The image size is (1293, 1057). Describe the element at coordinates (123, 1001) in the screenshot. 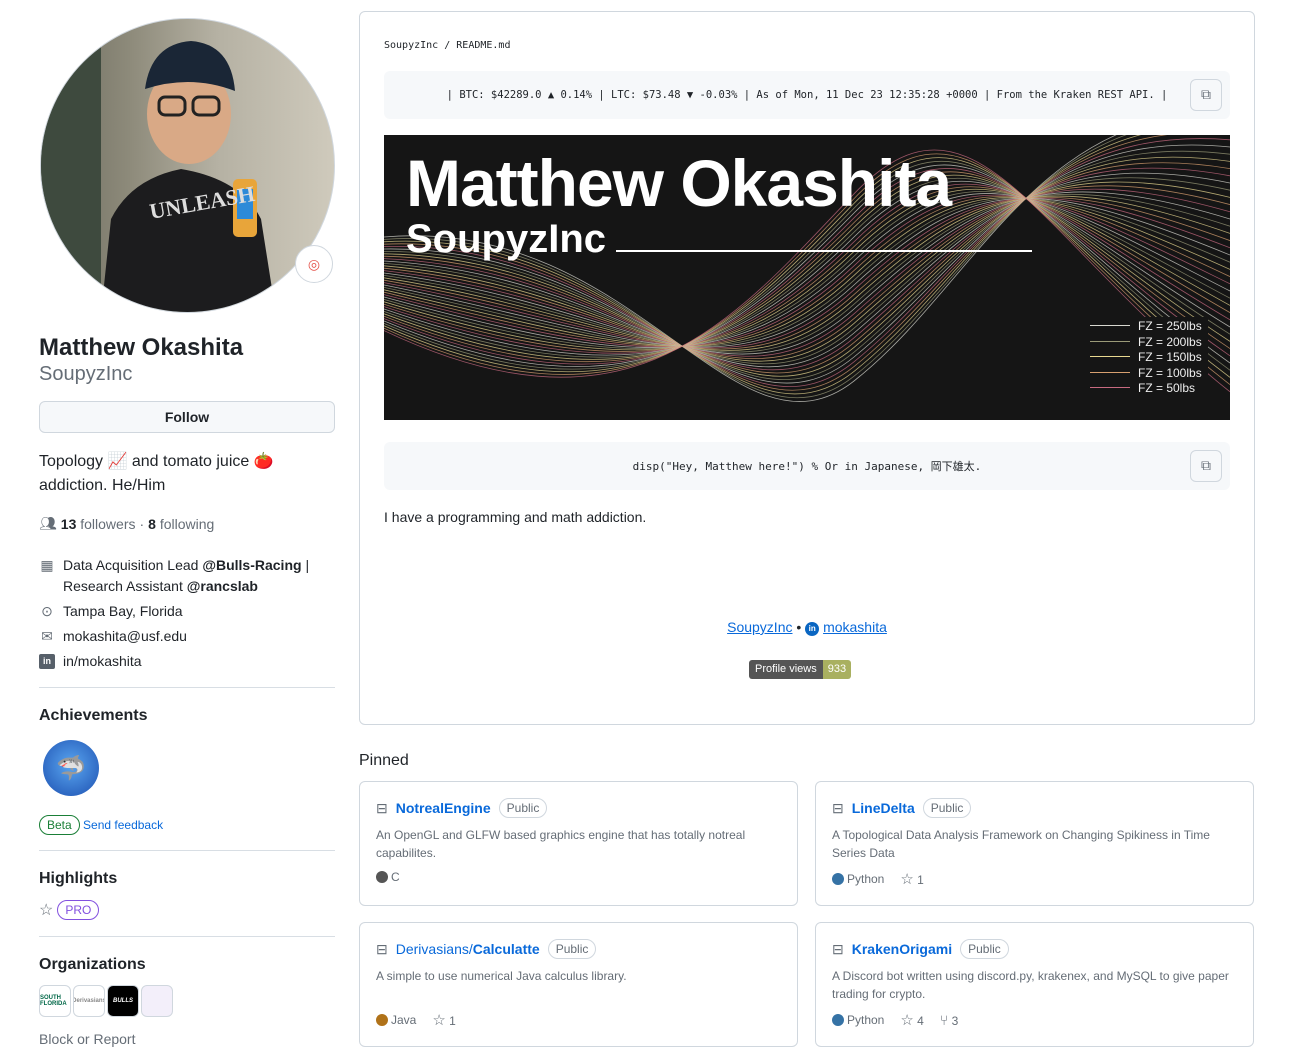

I see `org-bulls-racing: BULLS` at that location.